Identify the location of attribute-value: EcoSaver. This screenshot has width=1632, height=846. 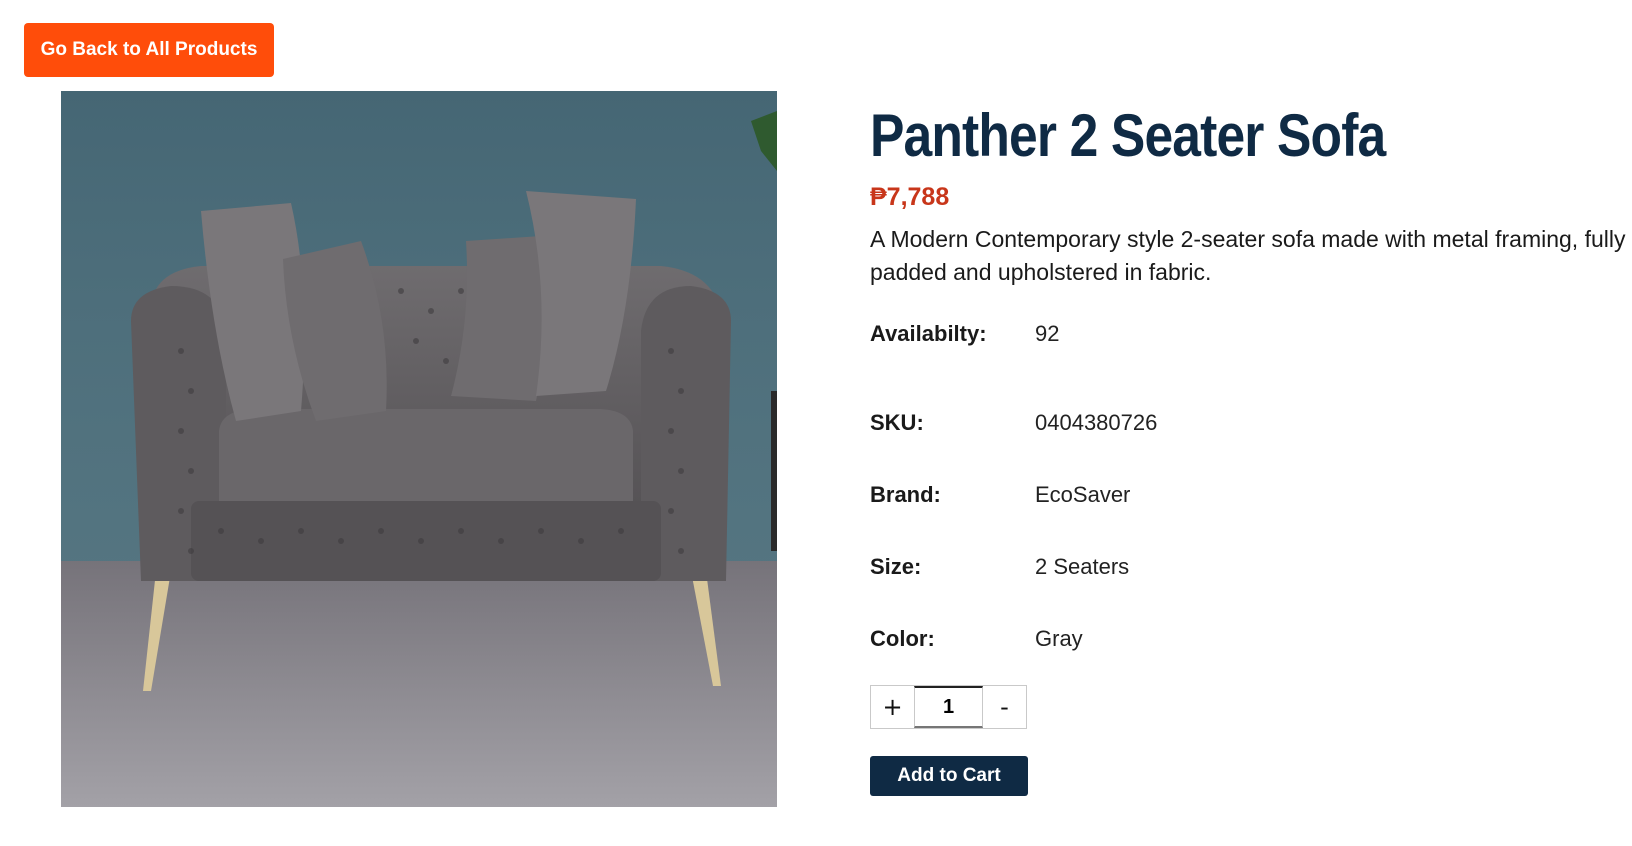
(1083, 494).